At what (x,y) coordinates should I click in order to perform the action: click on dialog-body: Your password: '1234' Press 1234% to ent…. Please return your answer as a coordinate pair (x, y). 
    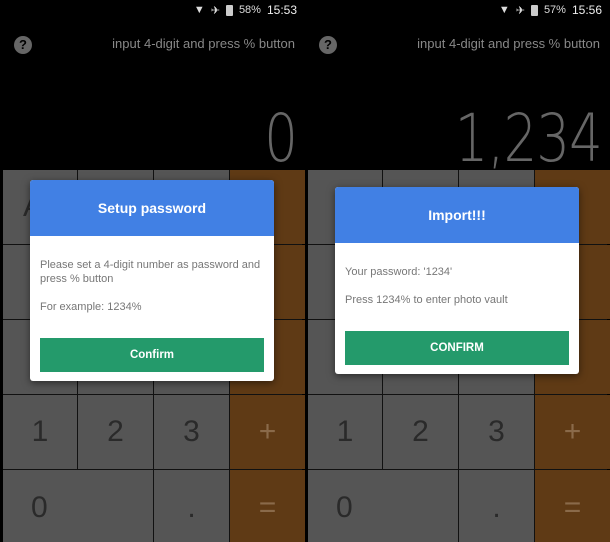
    Looking at the image, I should click on (457, 275).